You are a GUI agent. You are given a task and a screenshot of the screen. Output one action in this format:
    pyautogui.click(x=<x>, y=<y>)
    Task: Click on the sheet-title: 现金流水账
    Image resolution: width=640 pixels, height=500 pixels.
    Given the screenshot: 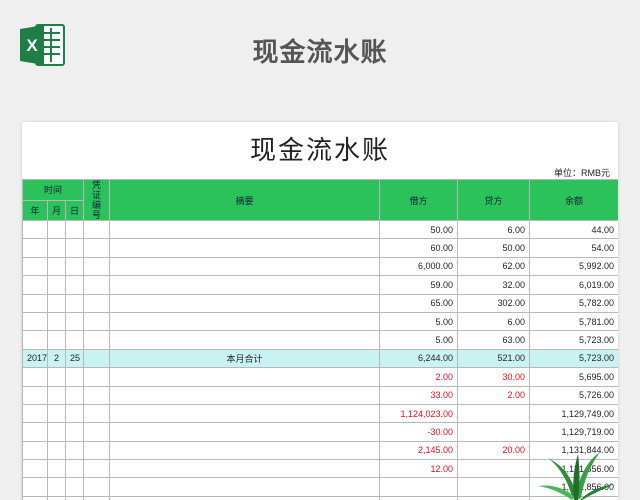 What is the action you would take?
    pyautogui.click(x=319, y=151)
    